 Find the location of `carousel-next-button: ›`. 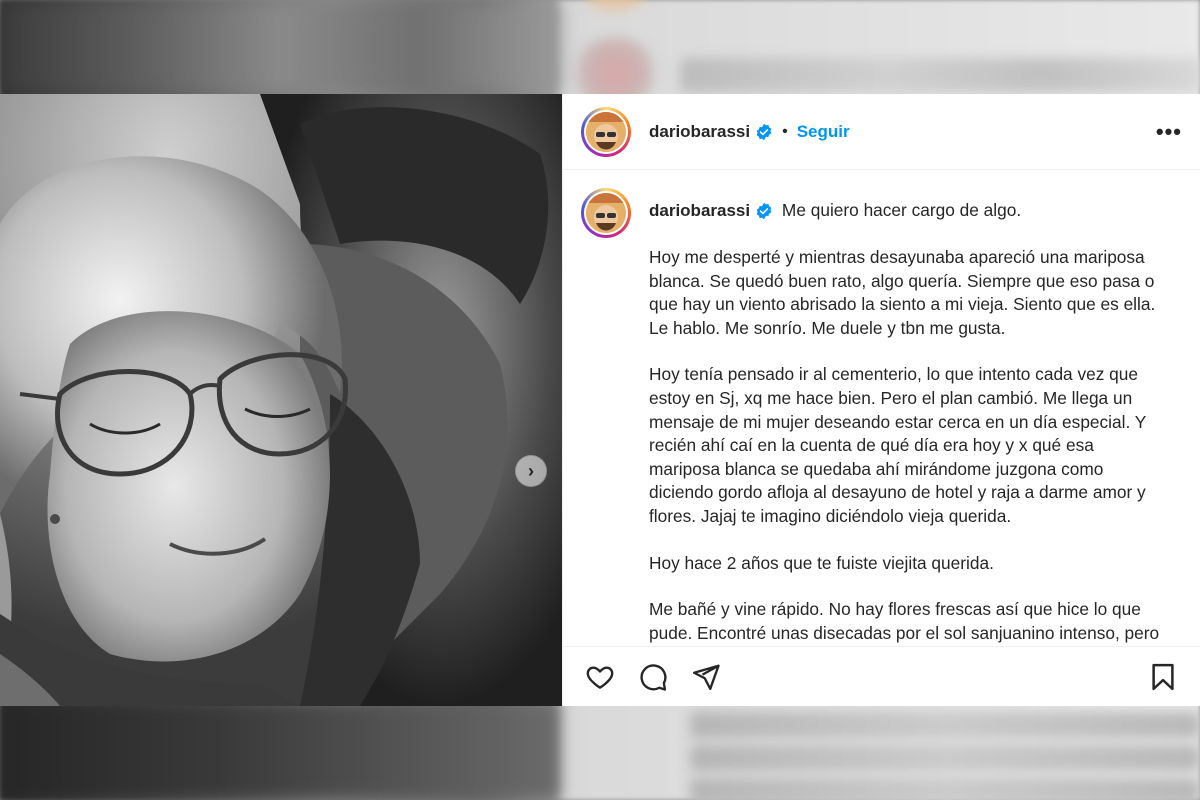

carousel-next-button: › is located at coordinates (531, 471).